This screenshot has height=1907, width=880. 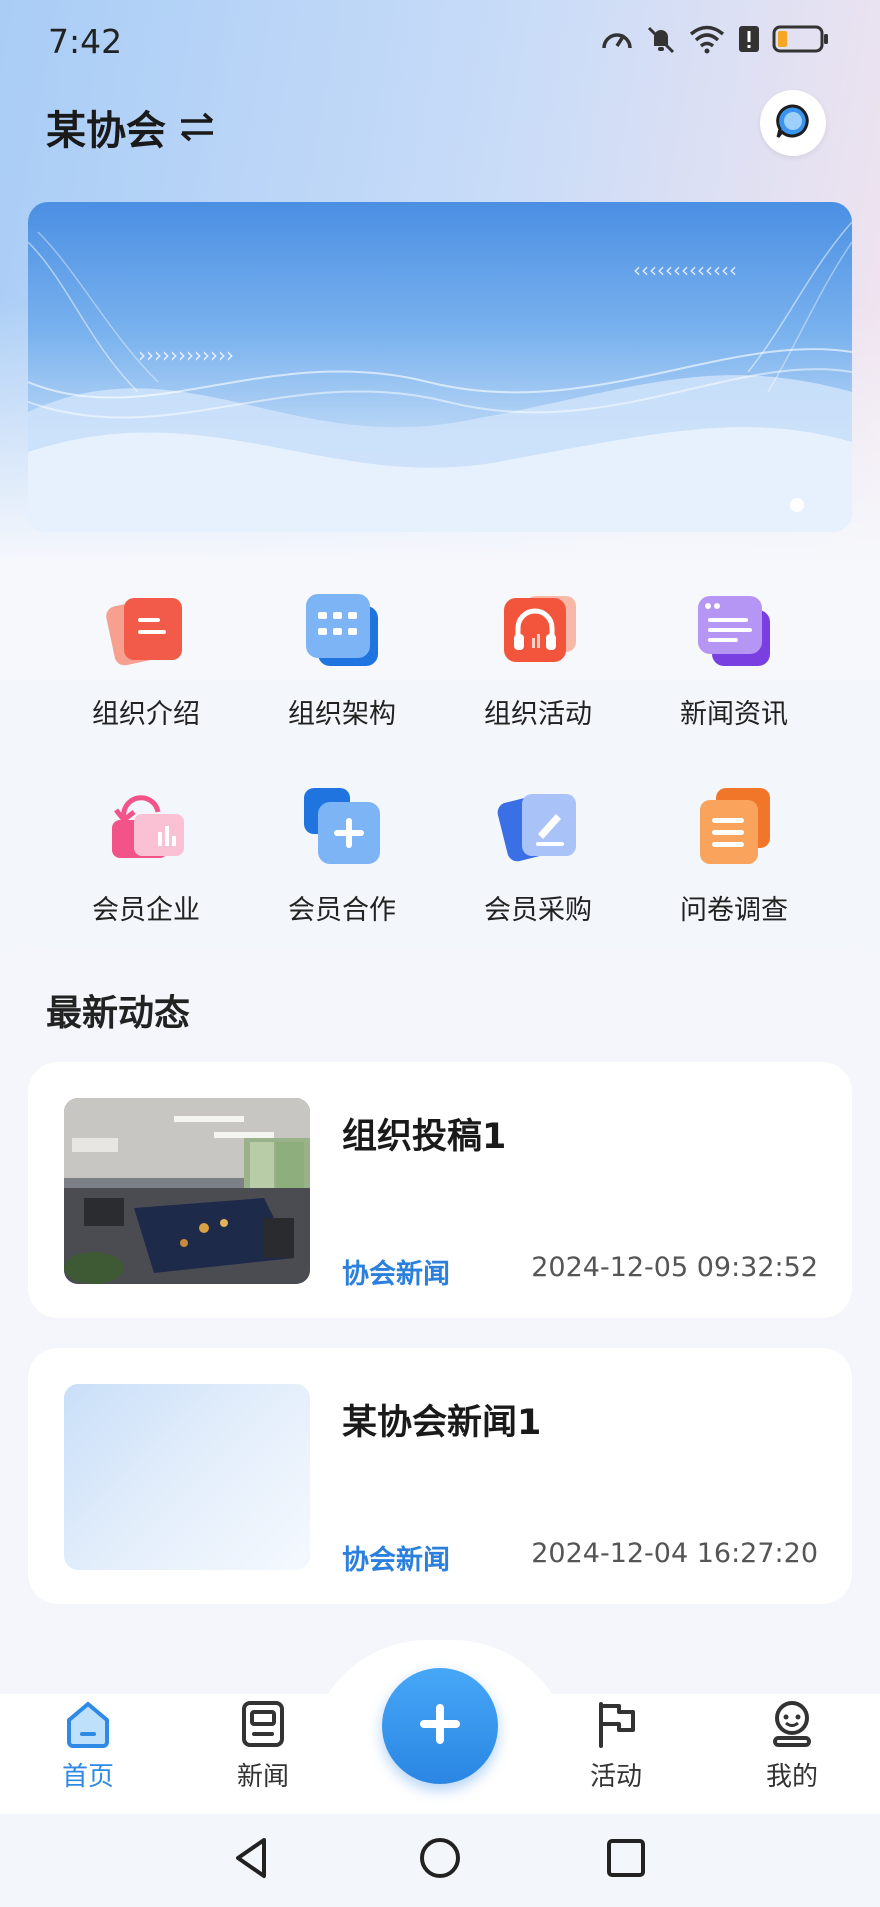 I want to click on nav-activity: 活动, so click(x=616, y=1746).